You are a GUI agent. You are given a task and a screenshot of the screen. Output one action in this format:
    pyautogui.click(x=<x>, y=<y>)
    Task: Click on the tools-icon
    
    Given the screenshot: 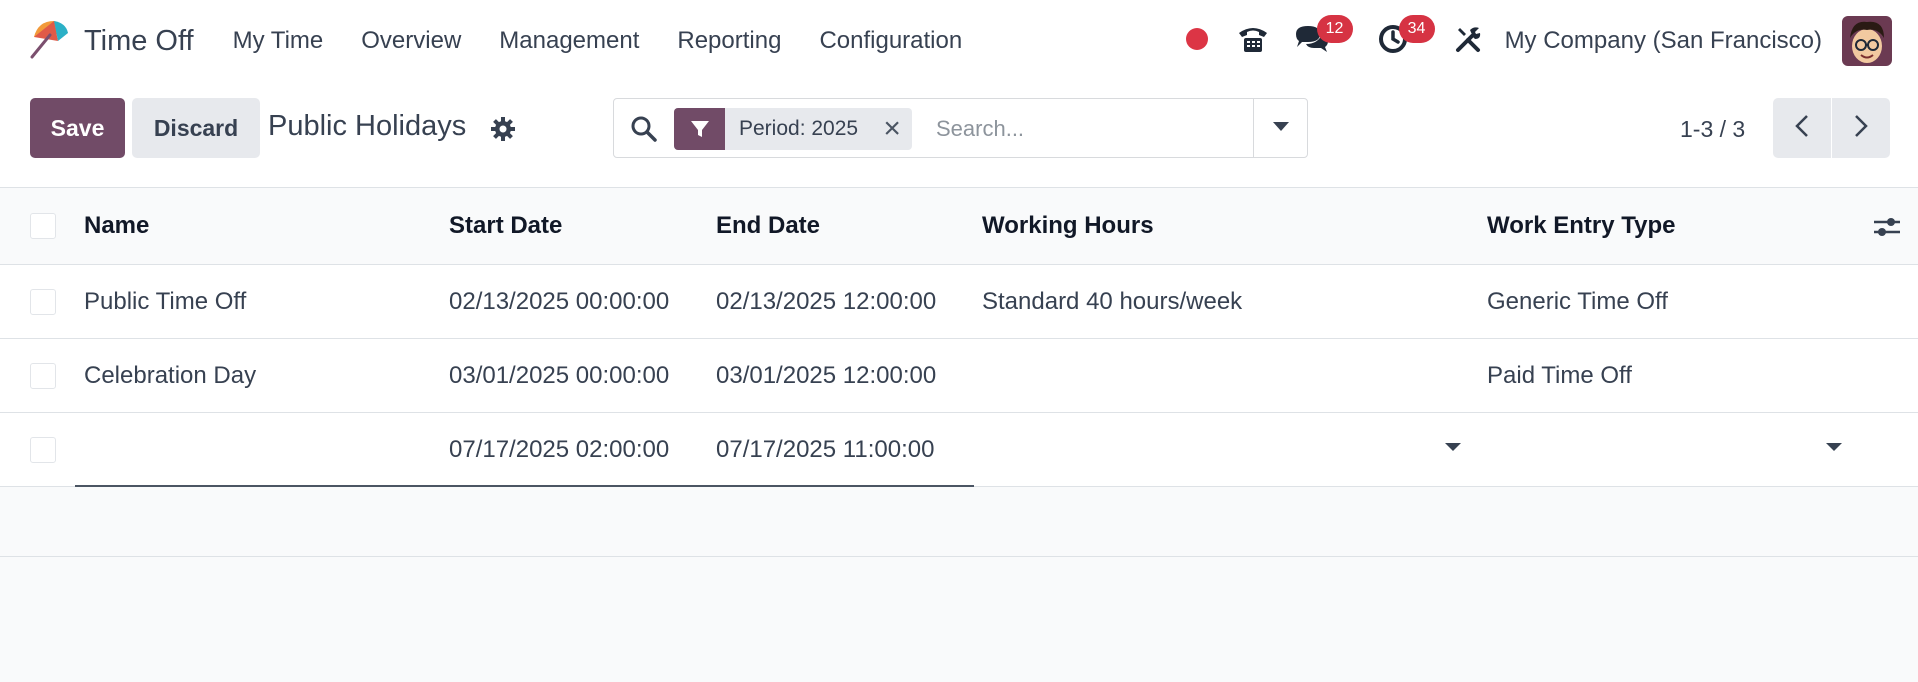 What is the action you would take?
    pyautogui.click(x=1469, y=41)
    